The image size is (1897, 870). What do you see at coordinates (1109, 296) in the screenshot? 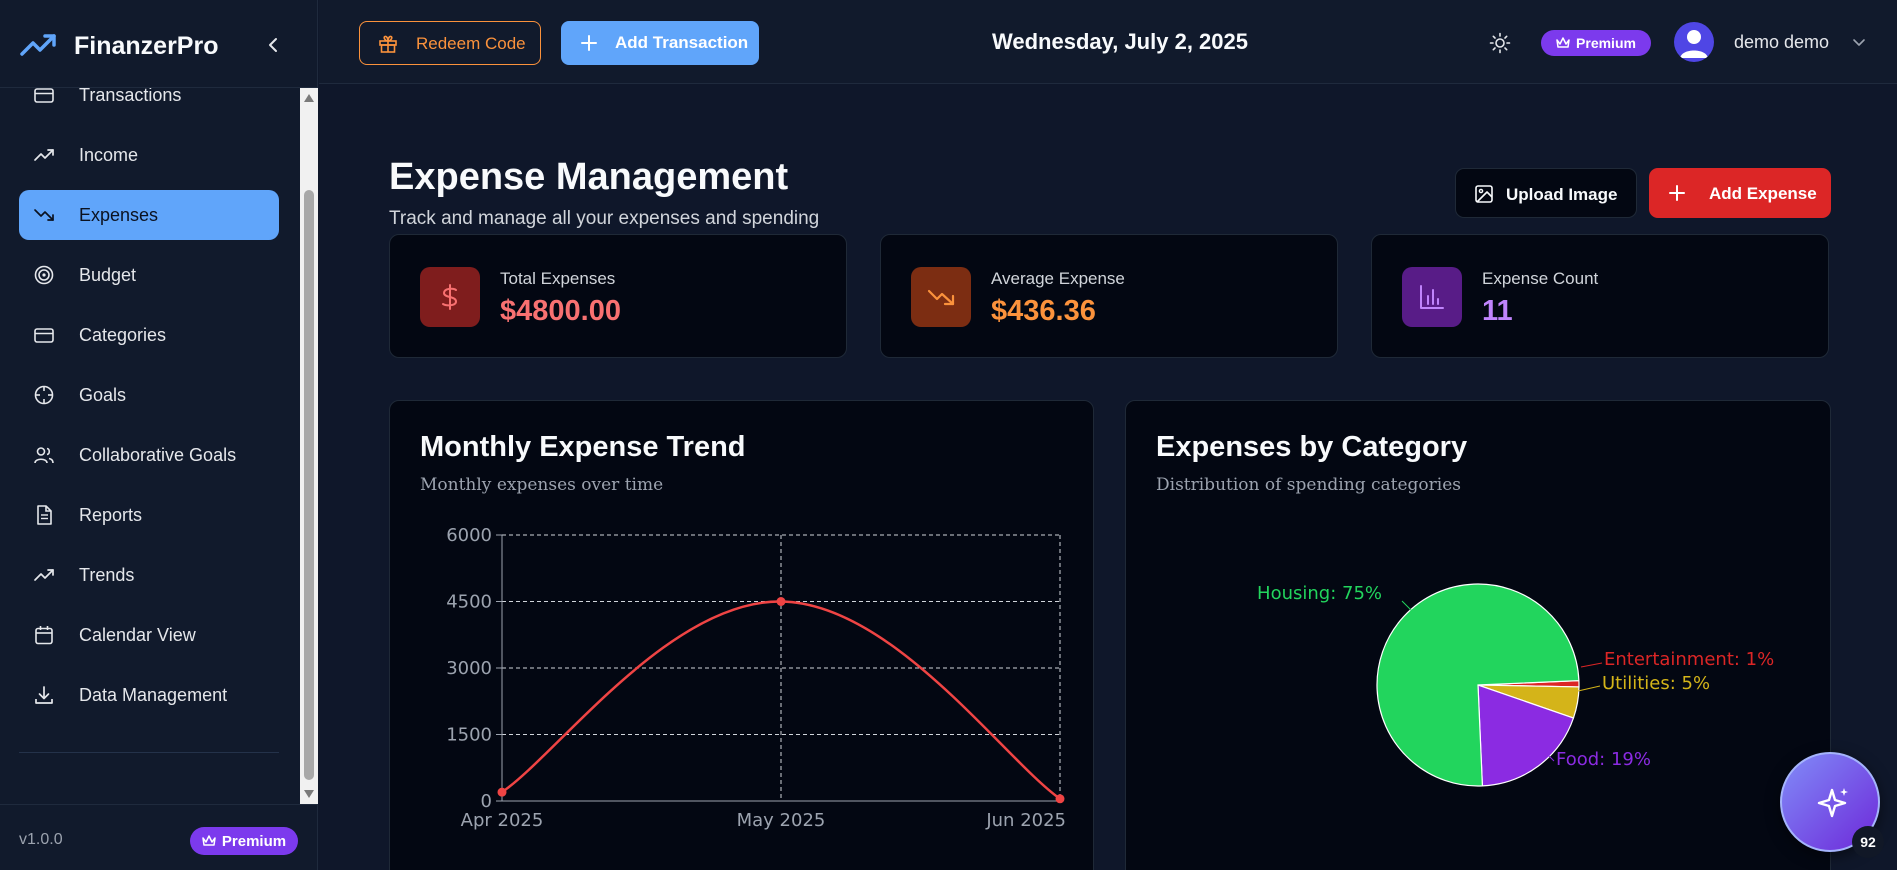
I see `stat-card-average-expense: Average Expense $436.36` at bounding box center [1109, 296].